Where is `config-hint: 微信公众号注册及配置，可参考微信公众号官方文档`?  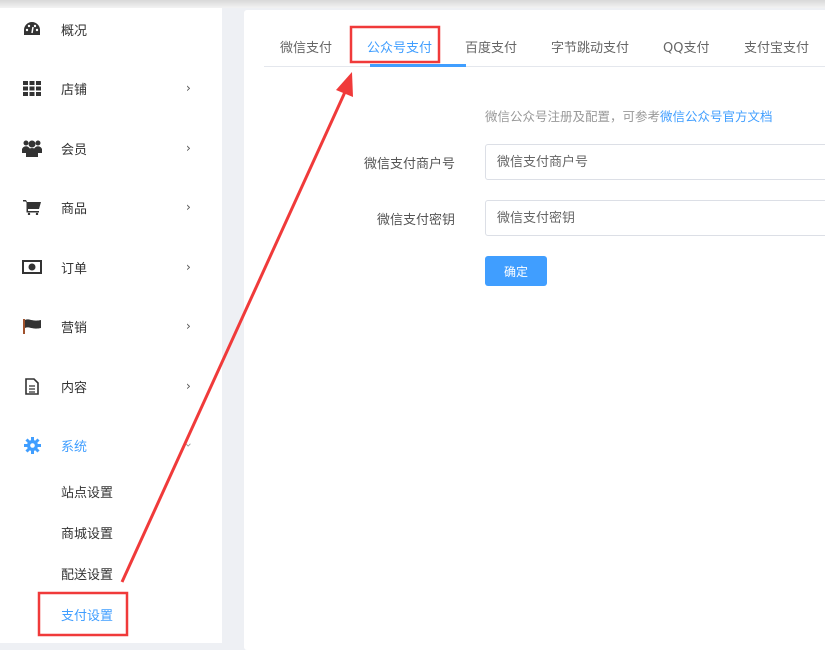
config-hint: 微信公众号注册及配置，可参考微信公众号官方文档 is located at coordinates (629, 115).